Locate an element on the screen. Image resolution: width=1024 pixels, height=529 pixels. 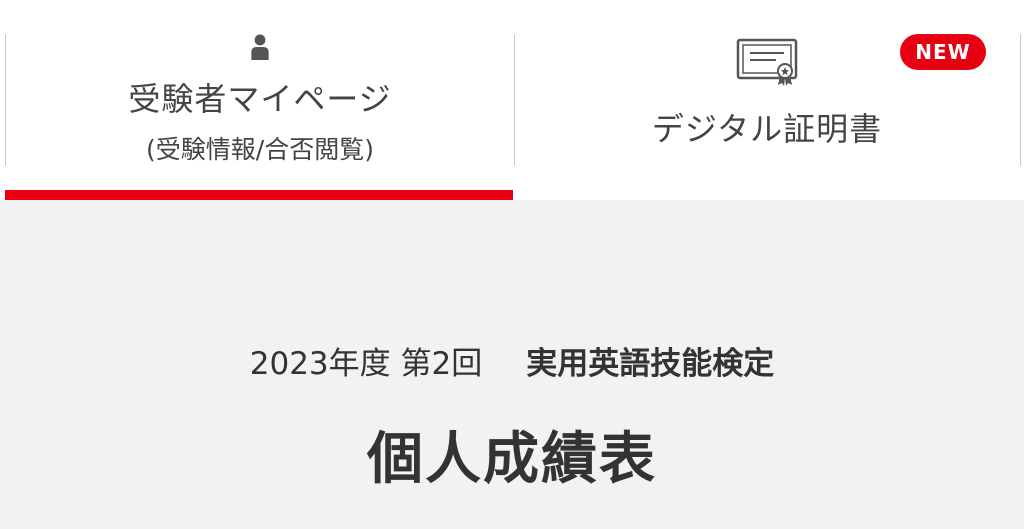
new-badge: NEW is located at coordinates (943, 52).